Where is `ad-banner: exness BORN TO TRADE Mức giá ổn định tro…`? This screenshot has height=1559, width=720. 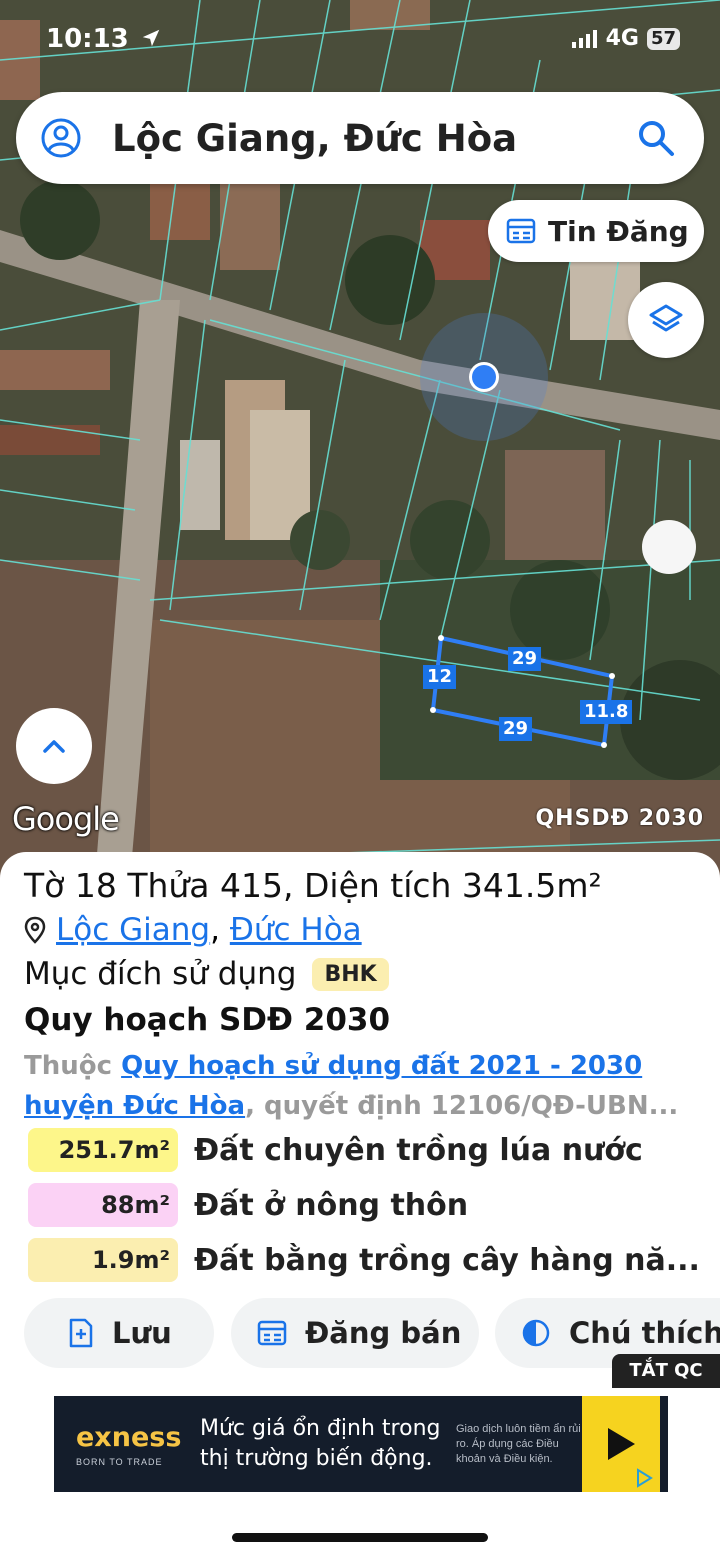
ad-banner: exness BORN TO TRADE Mức giá ổn định tro… is located at coordinates (361, 1444).